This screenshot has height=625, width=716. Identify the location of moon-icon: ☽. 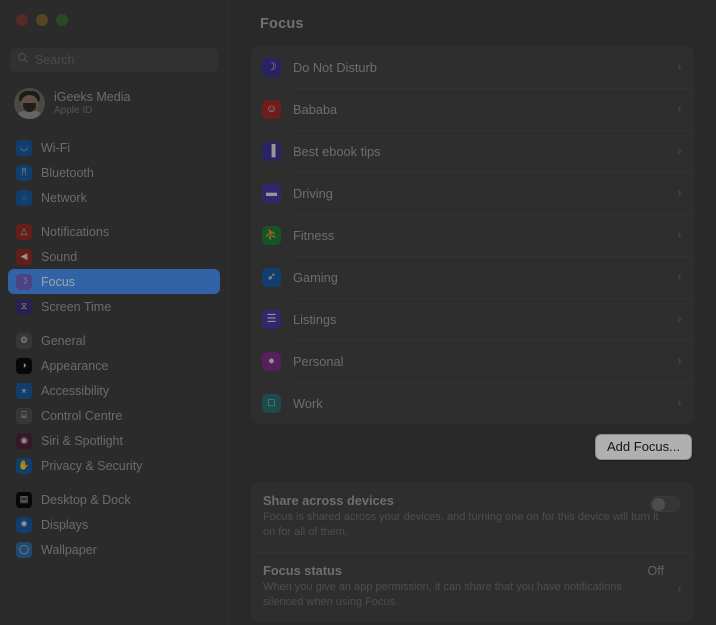
(271, 67).